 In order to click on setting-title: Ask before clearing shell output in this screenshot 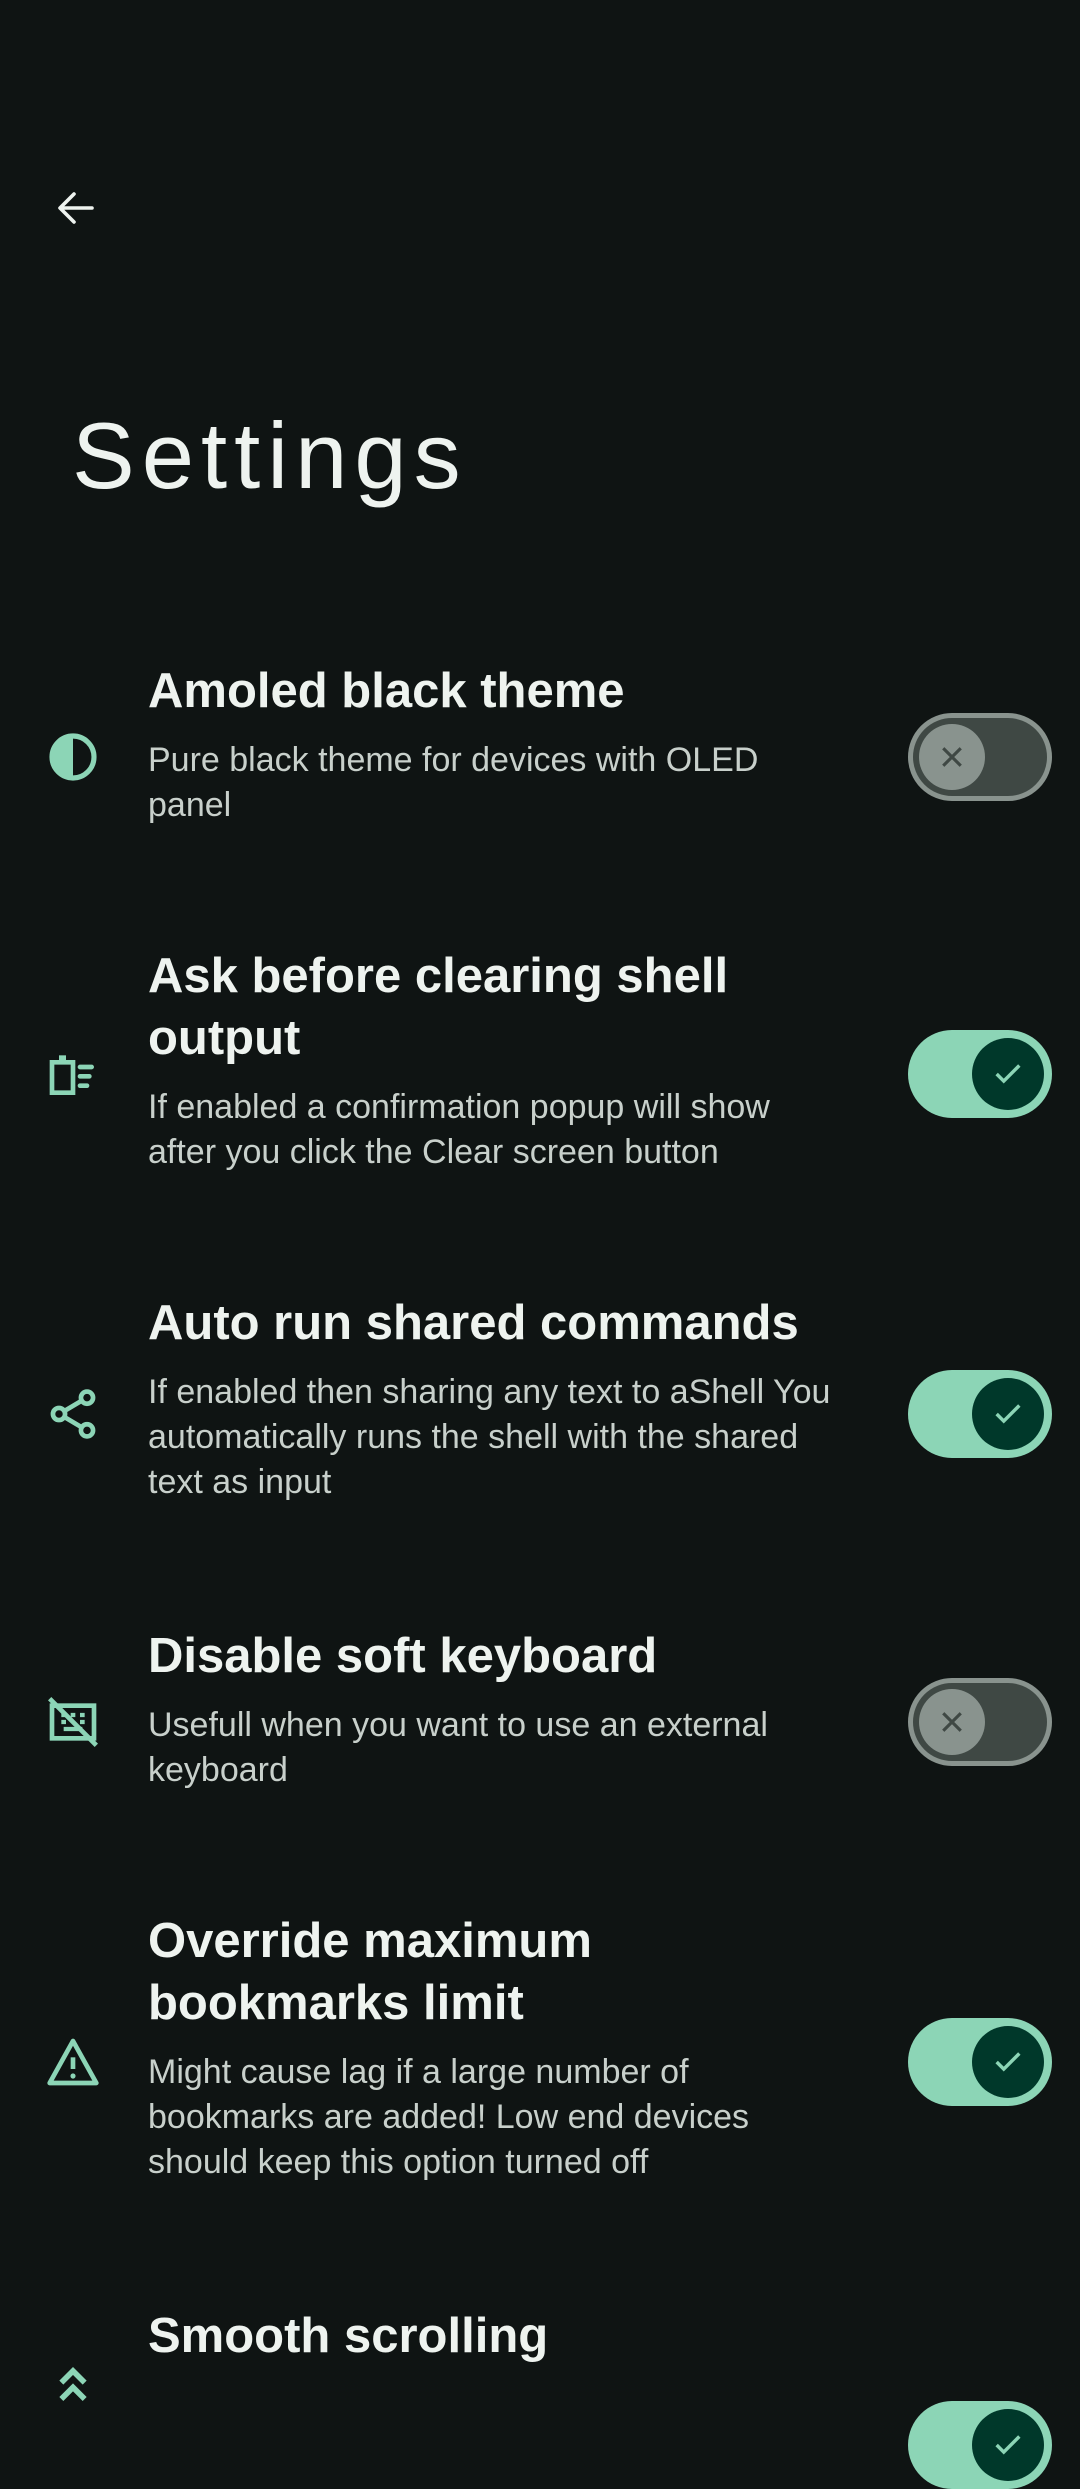, I will do `click(438, 1007)`.